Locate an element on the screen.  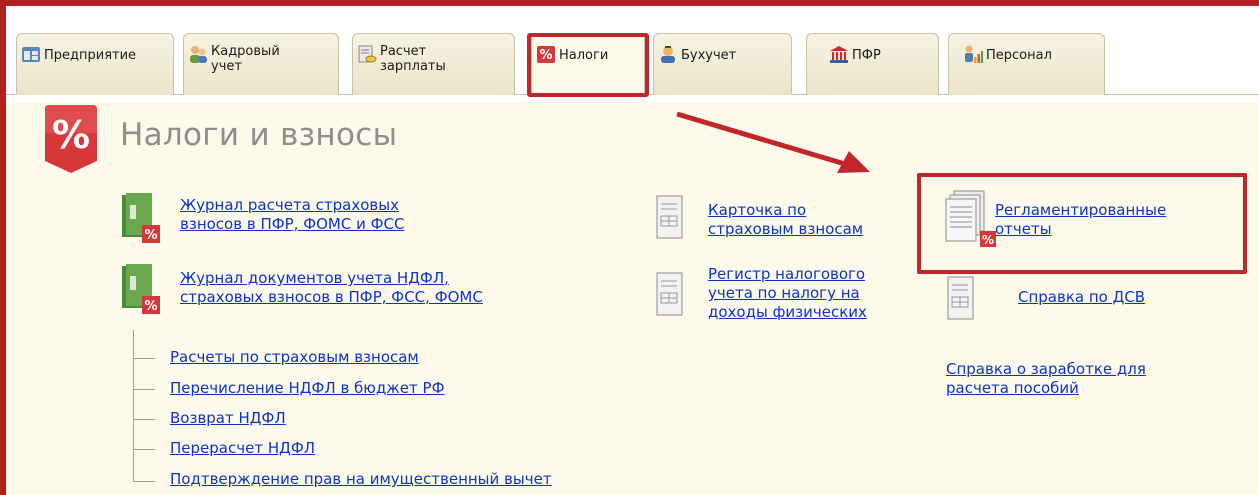
subitem-insurance-calc-link: Расчеты по страховым взносам is located at coordinates (294, 357).